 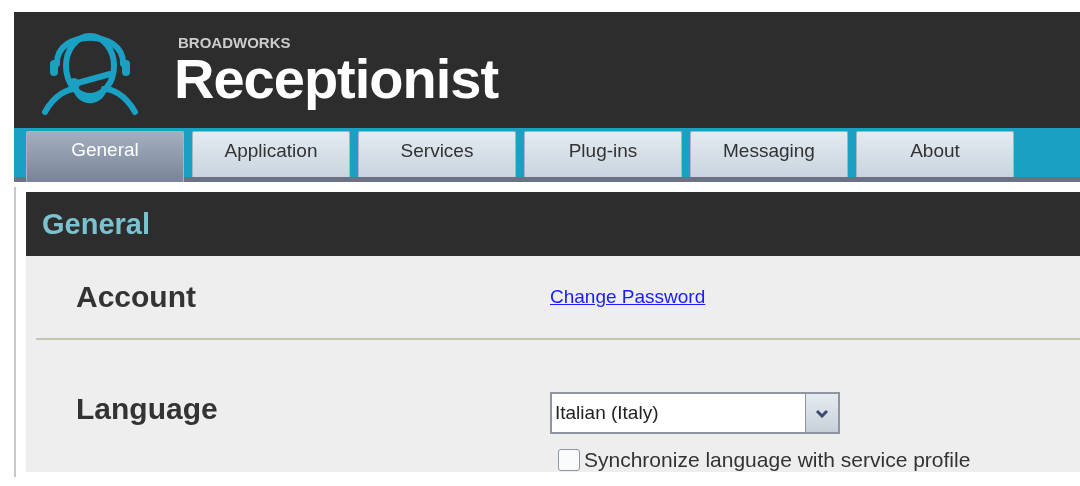 I want to click on tab: Plug-ins, so click(x=603, y=154).